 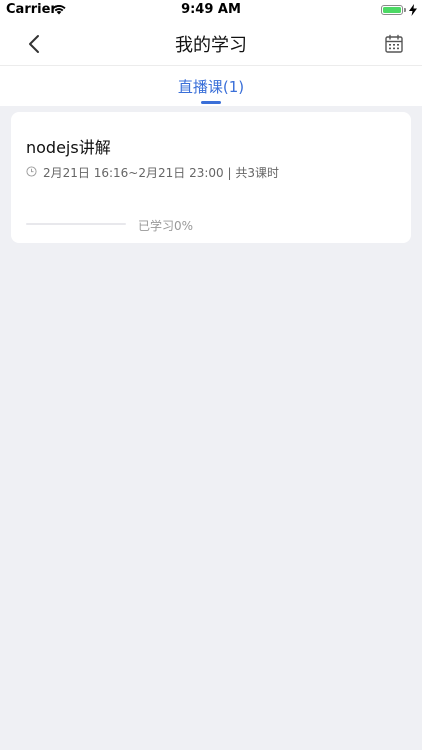 What do you see at coordinates (161, 173) in the screenshot?
I see `course-schedule: 2月21日 16:16~2月21日 23:00 | 共3课时` at bounding box center [161, 173].